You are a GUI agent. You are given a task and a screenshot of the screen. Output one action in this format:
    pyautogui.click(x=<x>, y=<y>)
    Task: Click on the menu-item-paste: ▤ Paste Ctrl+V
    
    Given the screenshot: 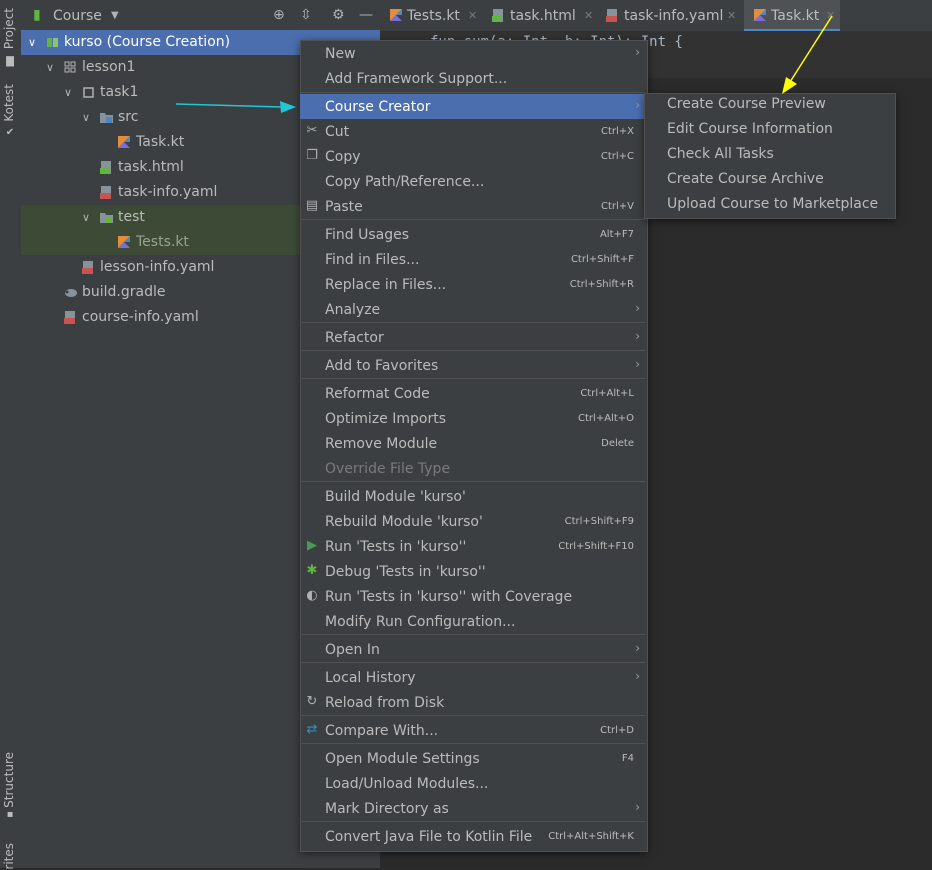 What is the action you would take?
    pyautogui.click(x=473, y=206)
    